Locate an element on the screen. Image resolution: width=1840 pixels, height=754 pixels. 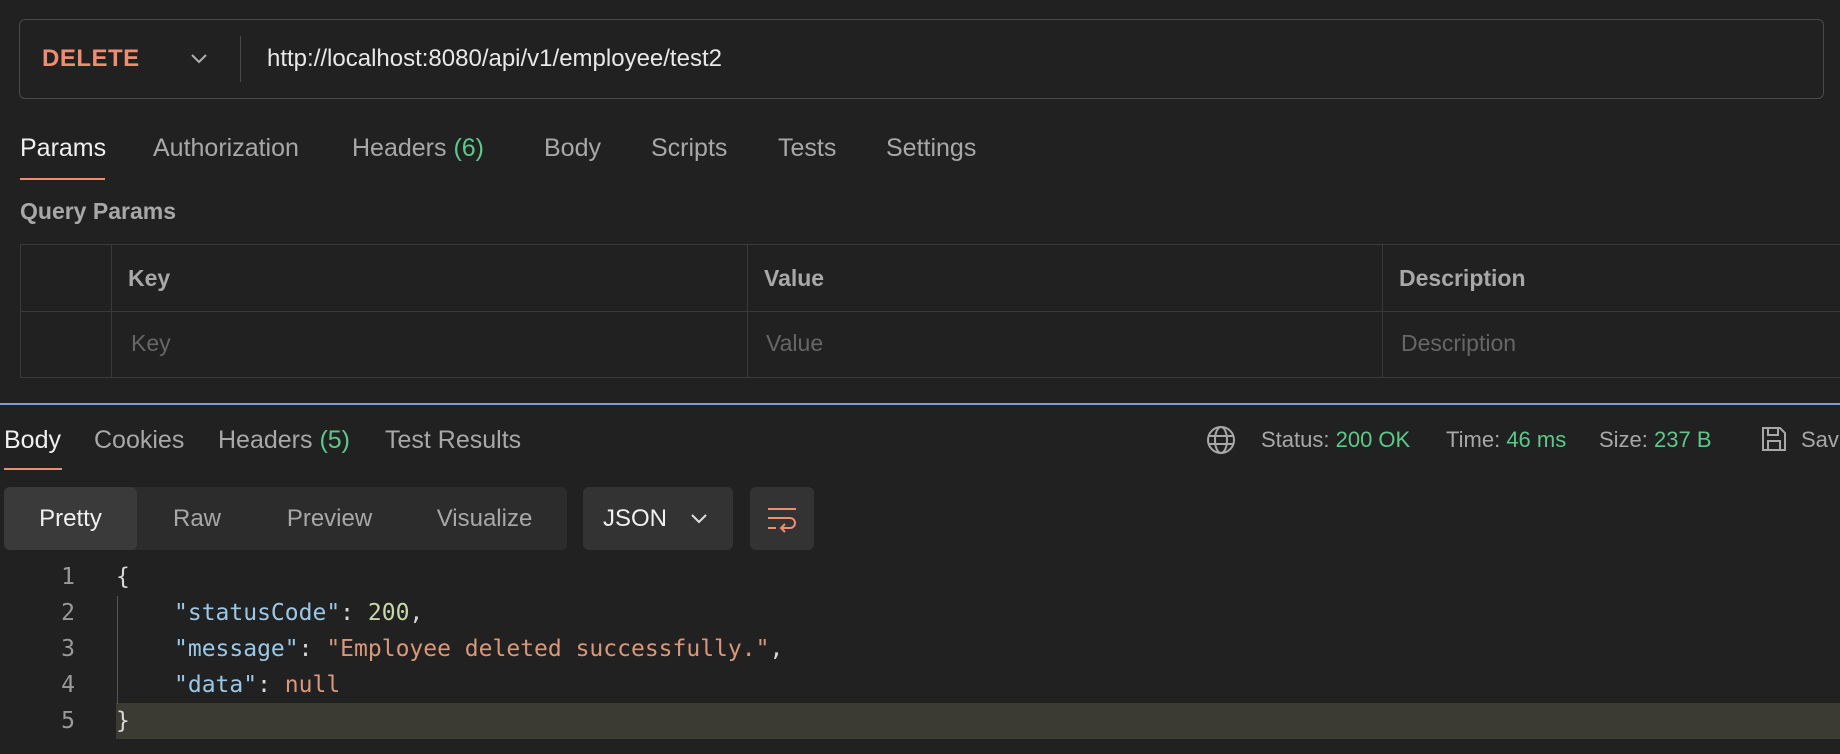
column-header-description: Description is located at coordinates (1462, 278).